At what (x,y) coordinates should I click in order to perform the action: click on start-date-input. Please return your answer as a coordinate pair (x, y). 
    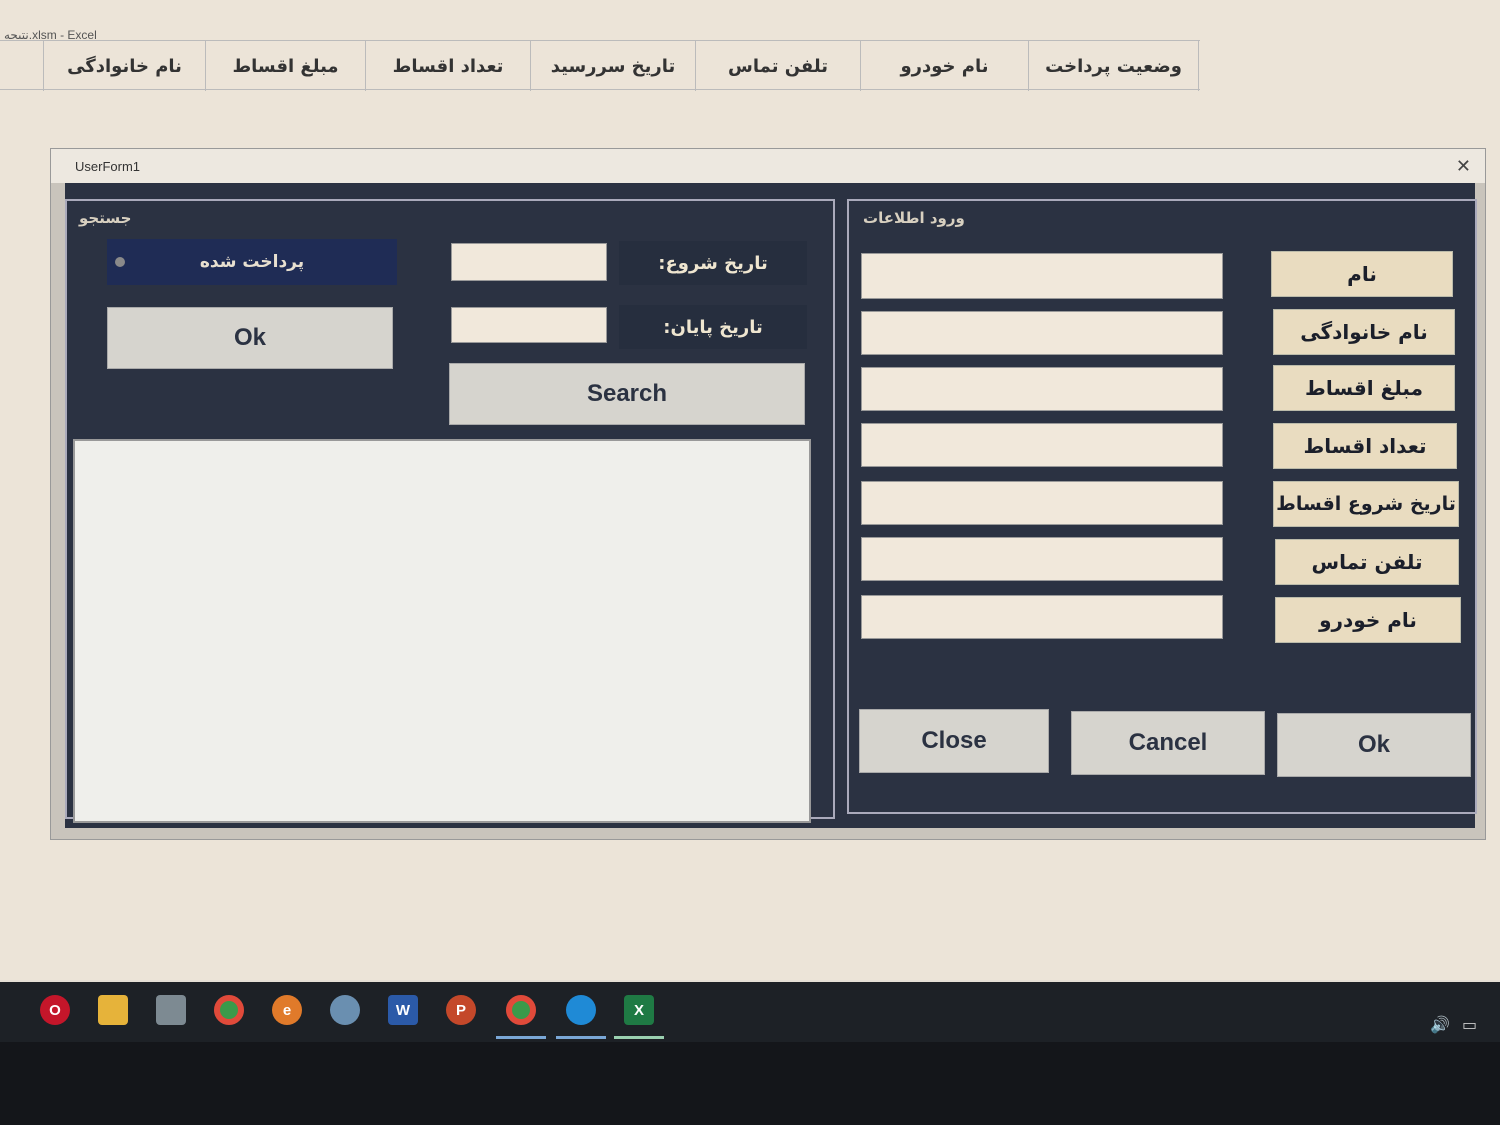
    Looking at the image, I should click on (529, 262).